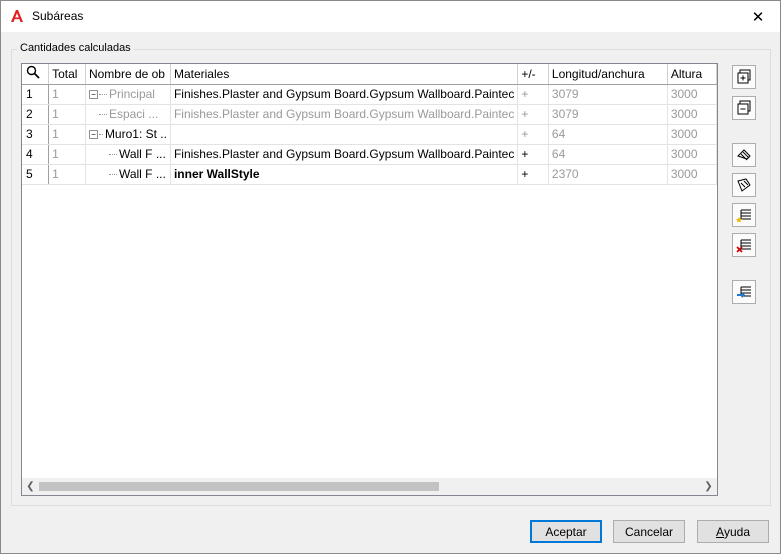 The image size is (781, 554). What do you see at coordinates (135, 134) in the screenshot?
I see `object-name-text: Muro1: St ..` at bounding box center [135, 134].